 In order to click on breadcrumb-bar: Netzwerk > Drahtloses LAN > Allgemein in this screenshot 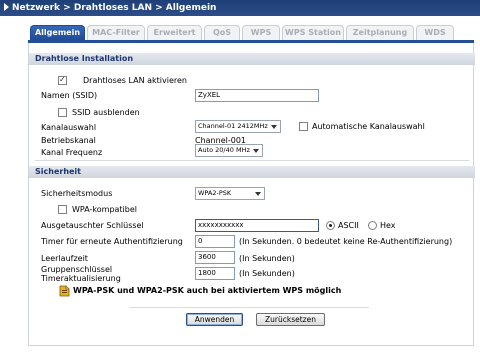, I will do `click(240, 8)`.